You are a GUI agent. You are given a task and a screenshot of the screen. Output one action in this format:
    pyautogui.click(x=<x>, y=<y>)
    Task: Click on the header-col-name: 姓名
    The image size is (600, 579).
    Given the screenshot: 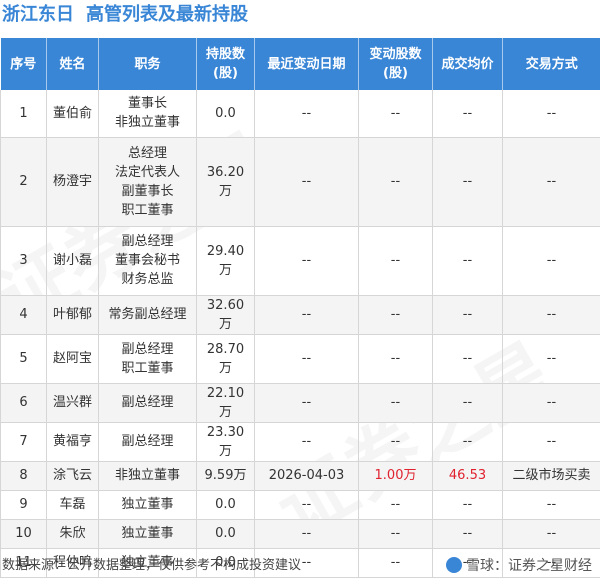 What is the action you would take?
    pyautogui.click(x=72, y=64)
    